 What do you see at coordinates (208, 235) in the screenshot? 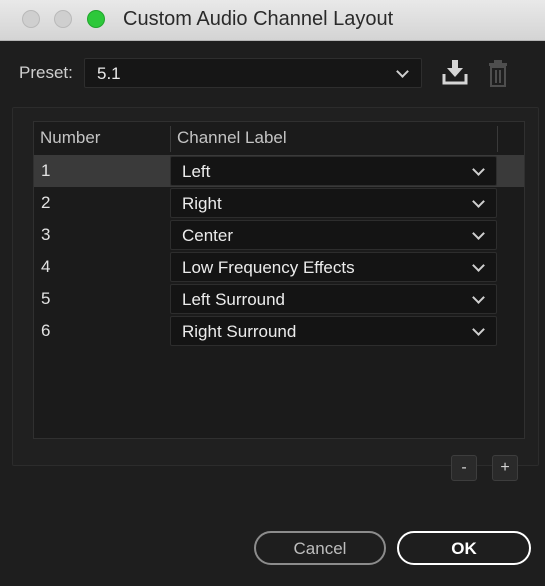
I see `channel-label-value: Center` at bounding box center [208, 235].